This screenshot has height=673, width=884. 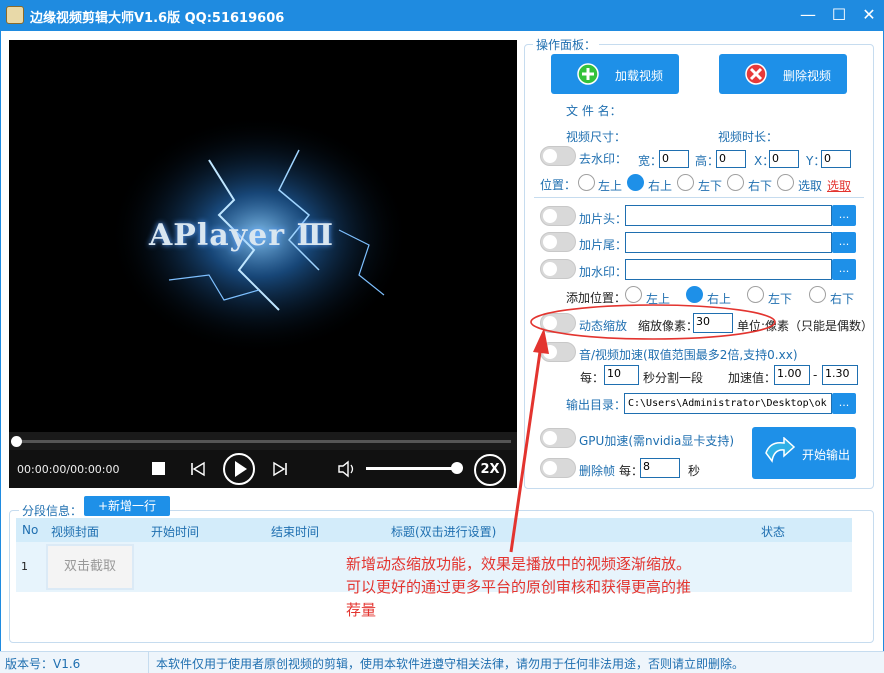 I want to click on position-option-custom: 选取, so click(x=810, y=186).